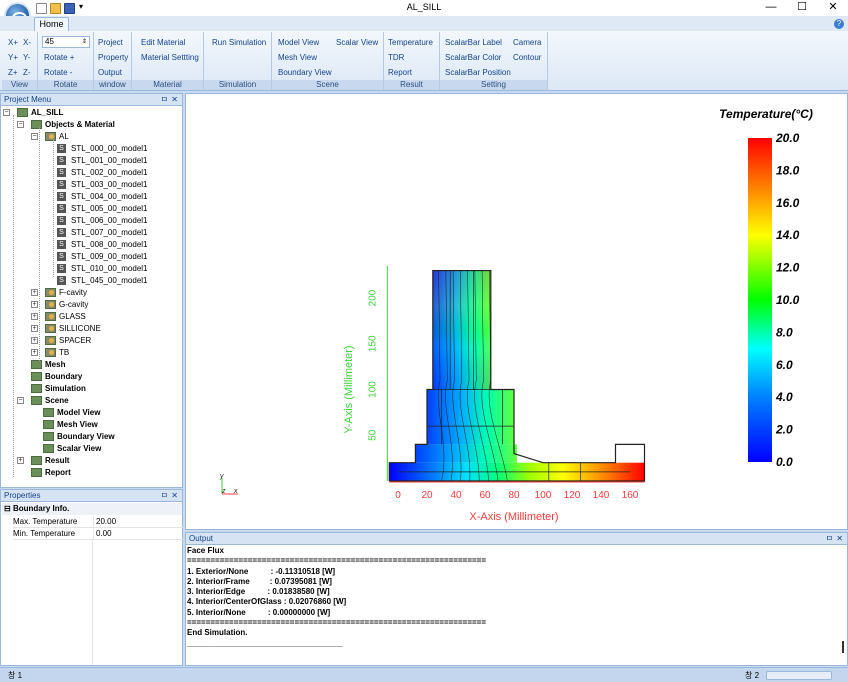  Describe the element at coordinates (113, 57) in the screenshot. I see `window-property-button: Property` at that location.